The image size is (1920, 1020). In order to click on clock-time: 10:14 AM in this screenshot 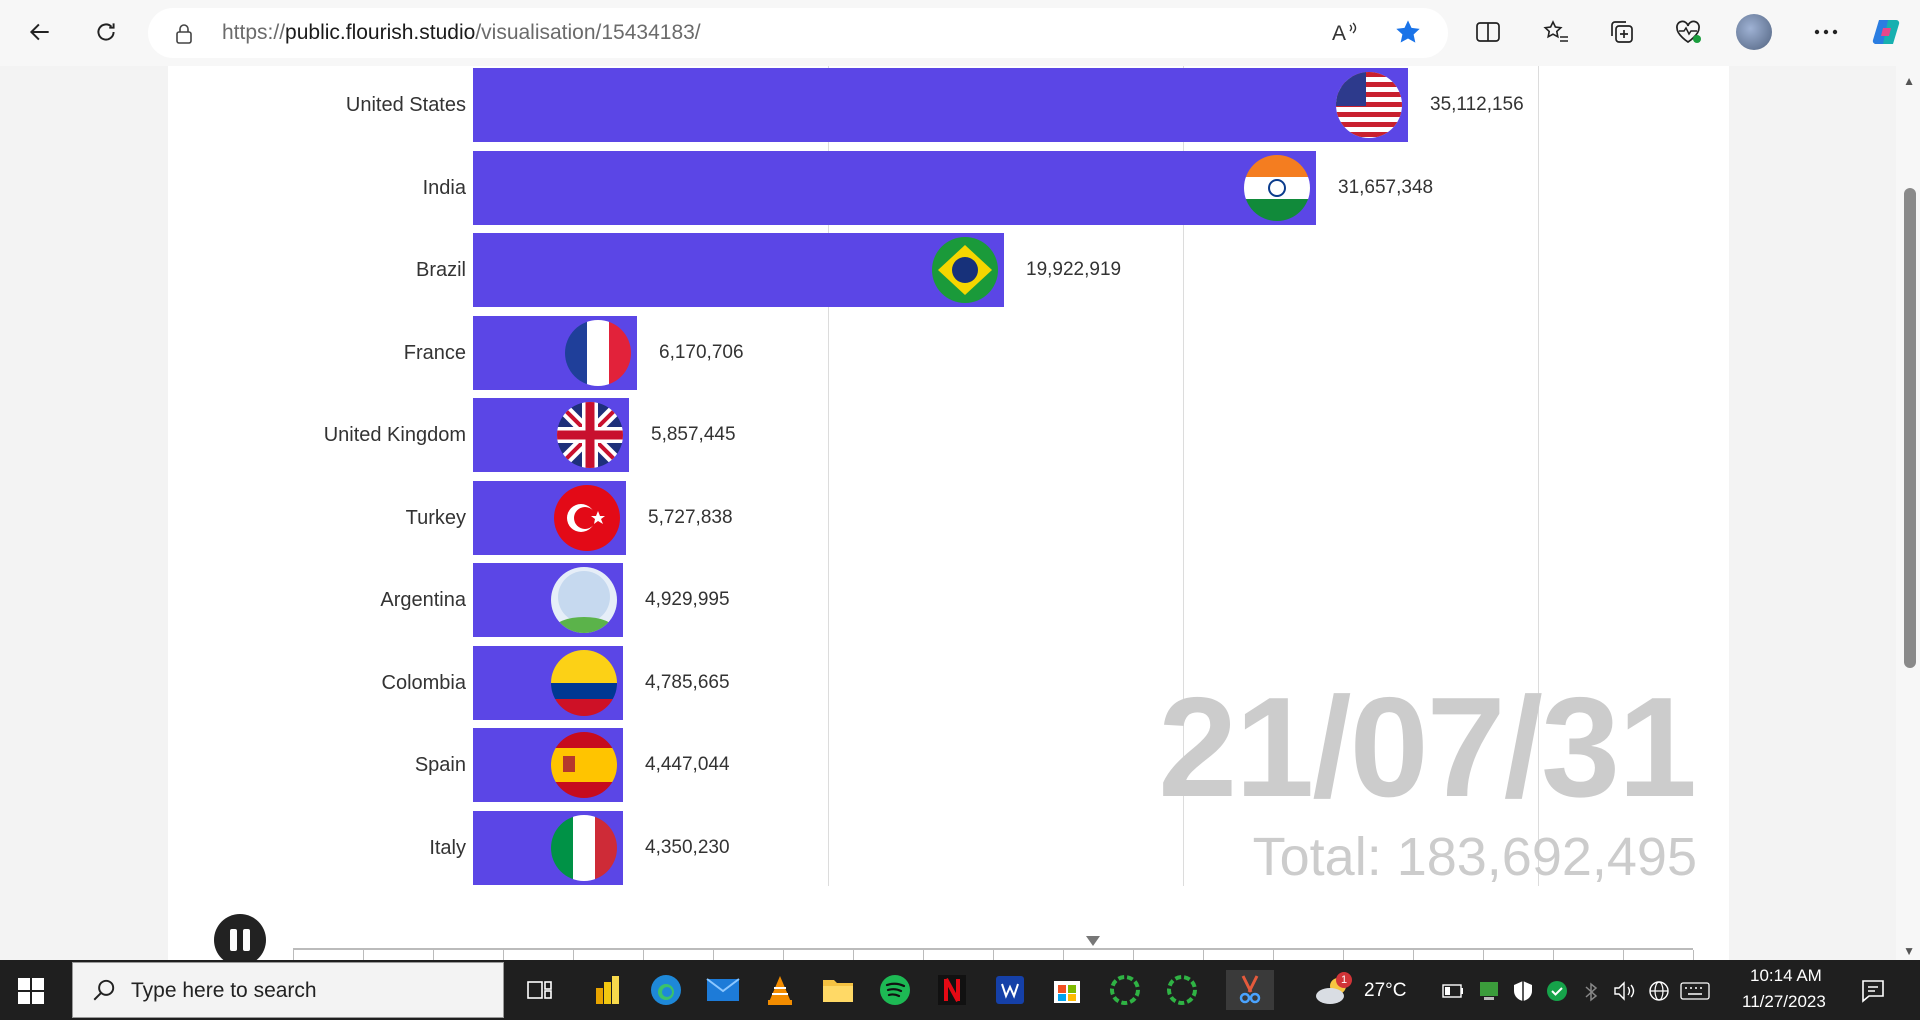, I will do `click(1786, 976)`.